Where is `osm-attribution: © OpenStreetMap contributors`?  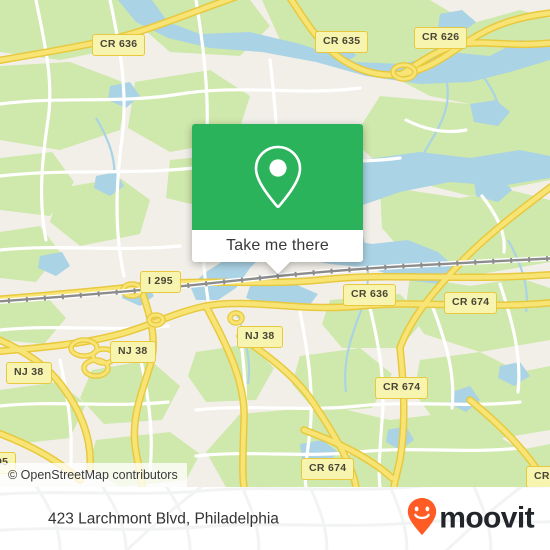 osm-attribution: © OpenStreetMap contributors is located at coordinates (93, 474).